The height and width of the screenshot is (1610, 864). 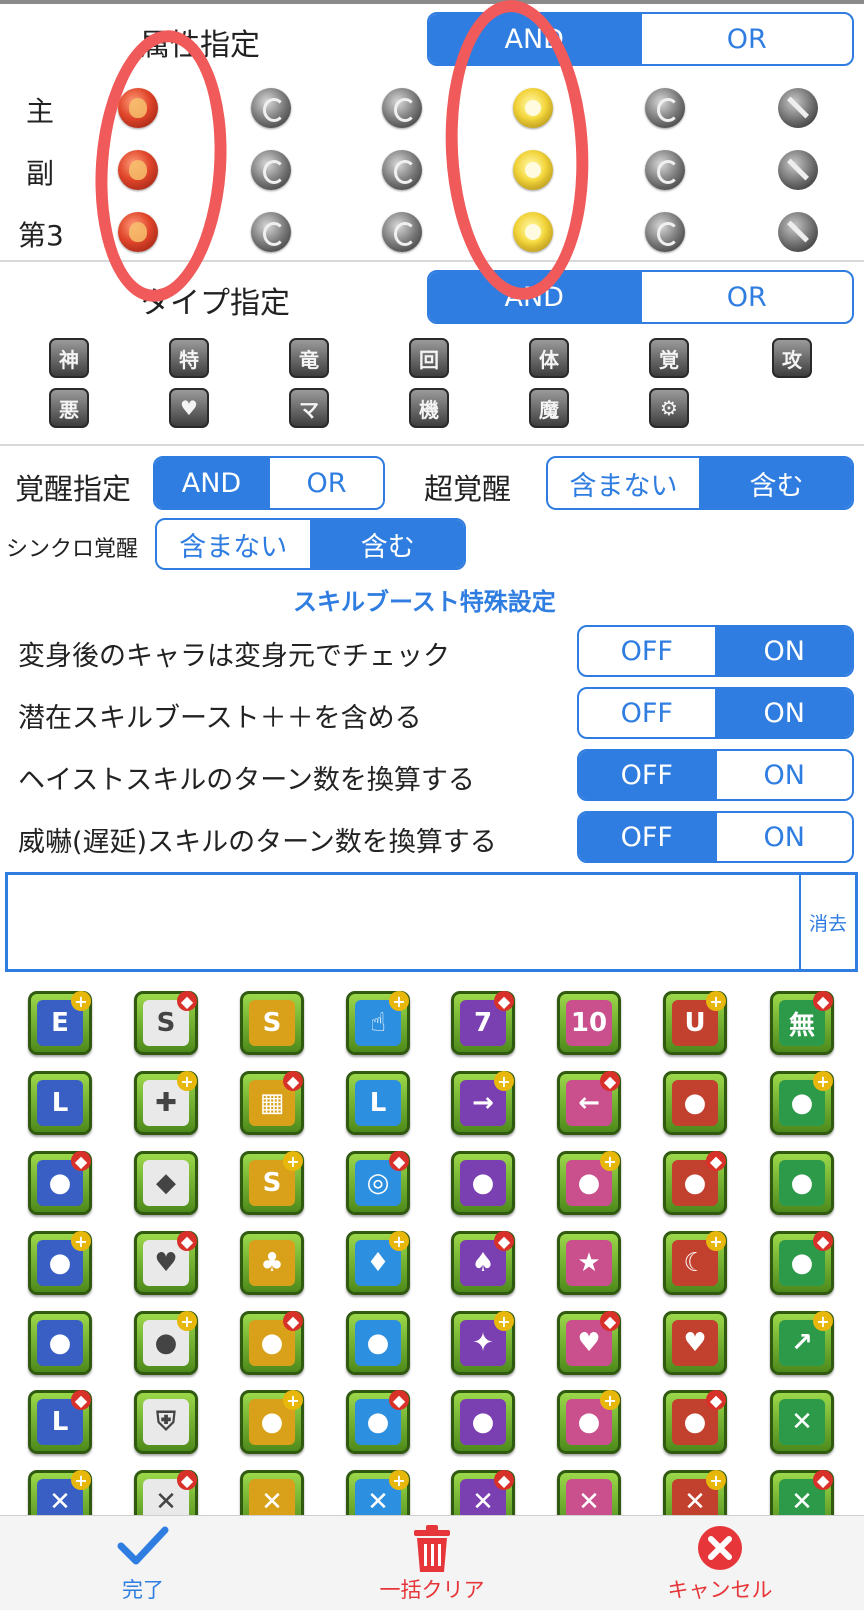 I want to click on dark-row-icon: ☾ +, so click(x=695, y=1263).